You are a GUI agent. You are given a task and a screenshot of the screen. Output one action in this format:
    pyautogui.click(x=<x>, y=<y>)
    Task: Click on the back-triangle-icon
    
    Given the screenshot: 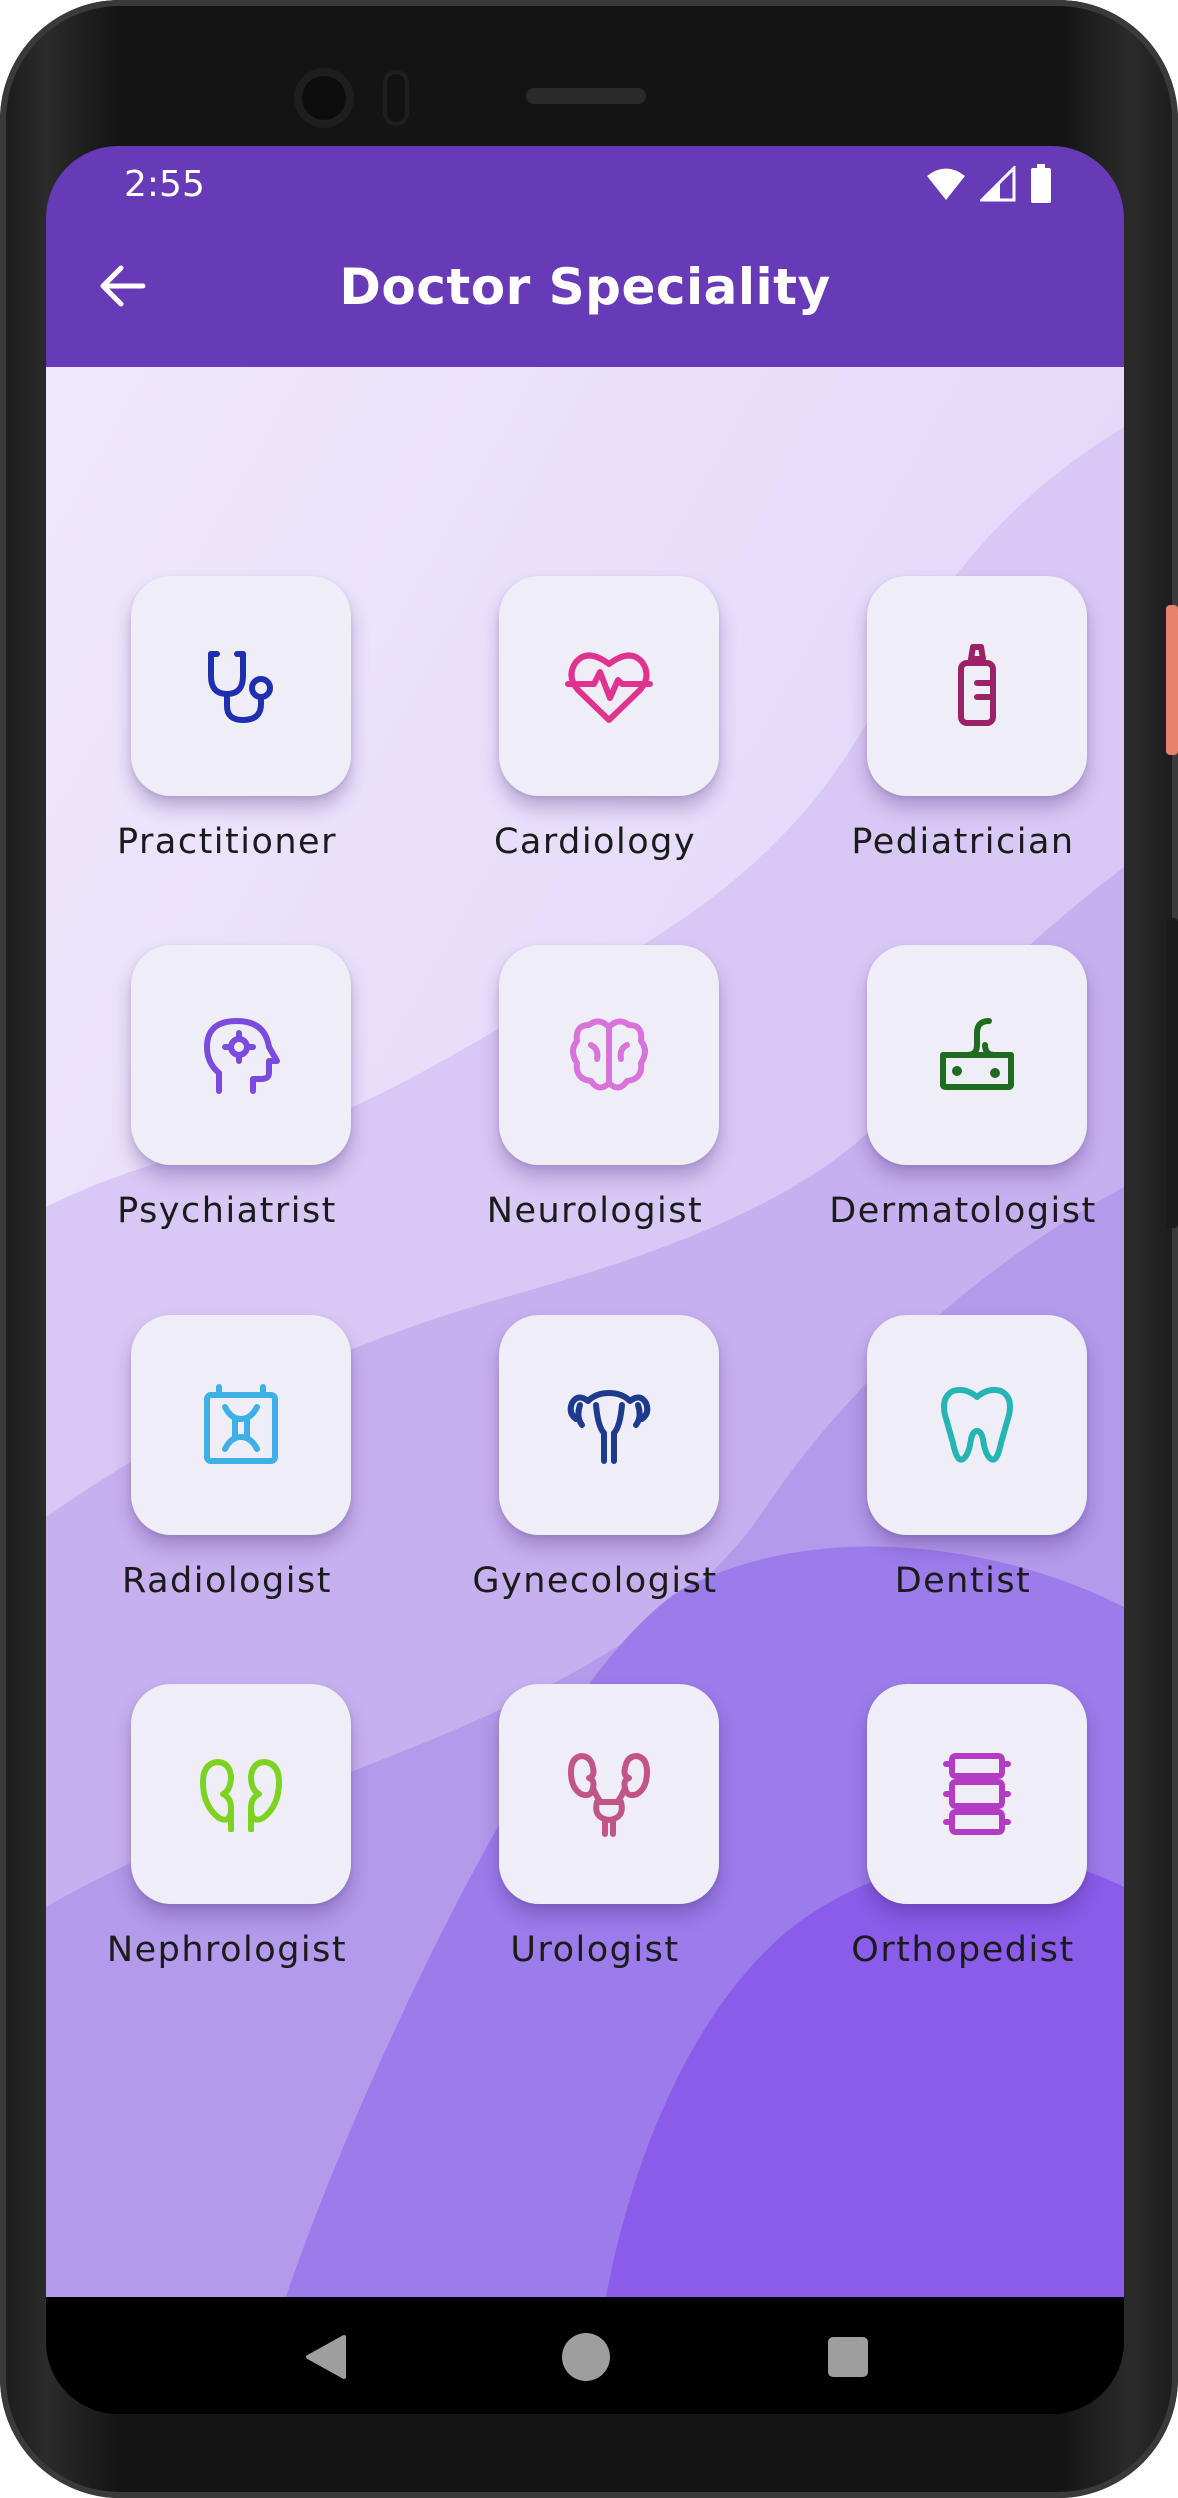 What is the action you would take?
    pyautogui.click(x=326, y=2357)
    